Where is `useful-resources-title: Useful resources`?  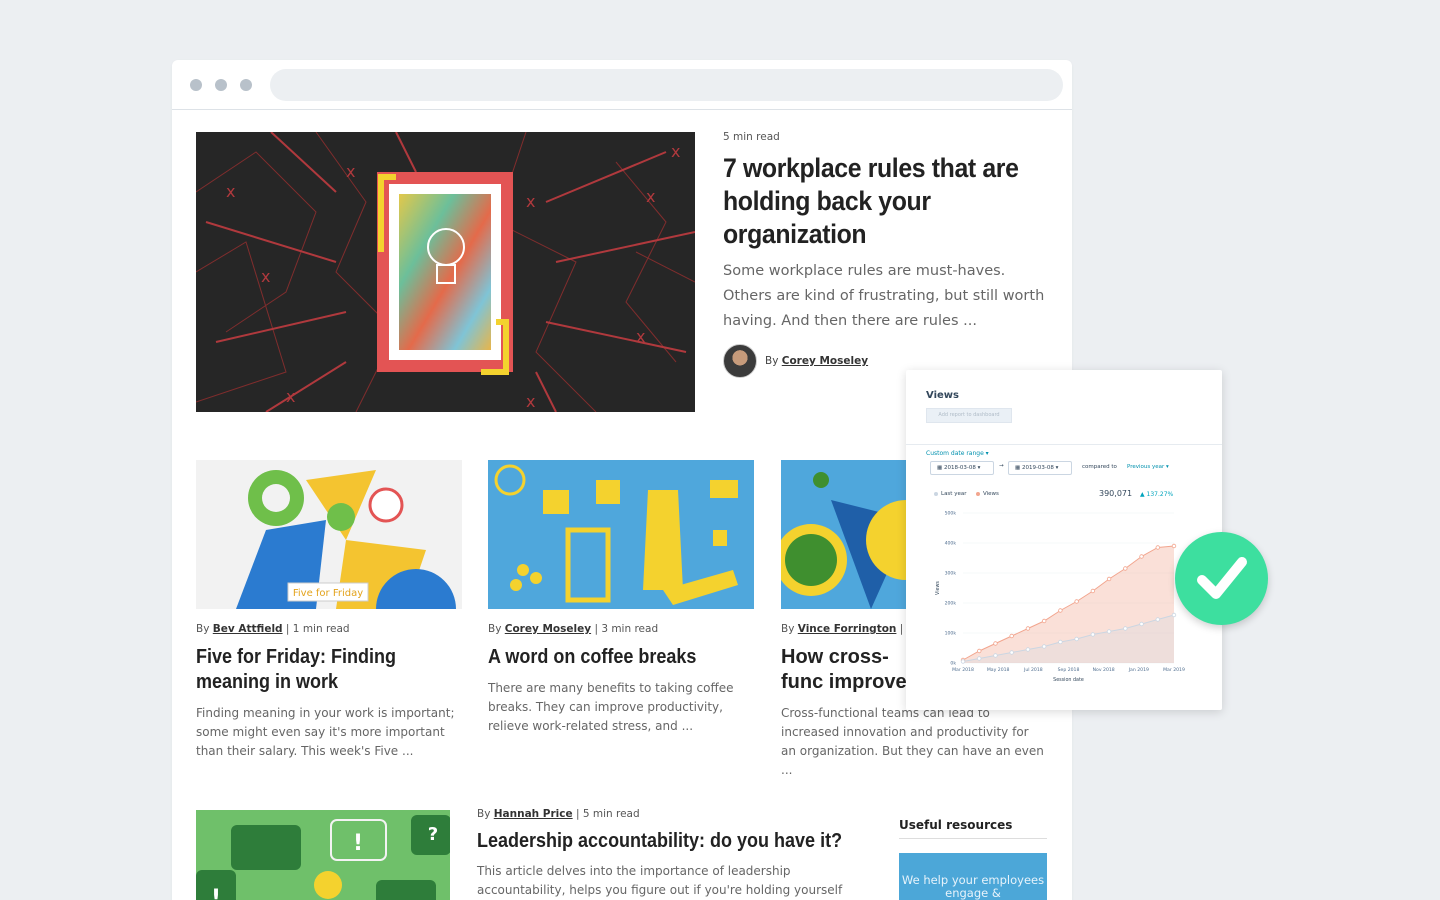 useful-resources-title: Useful resources is located at coordinates (973, 828).